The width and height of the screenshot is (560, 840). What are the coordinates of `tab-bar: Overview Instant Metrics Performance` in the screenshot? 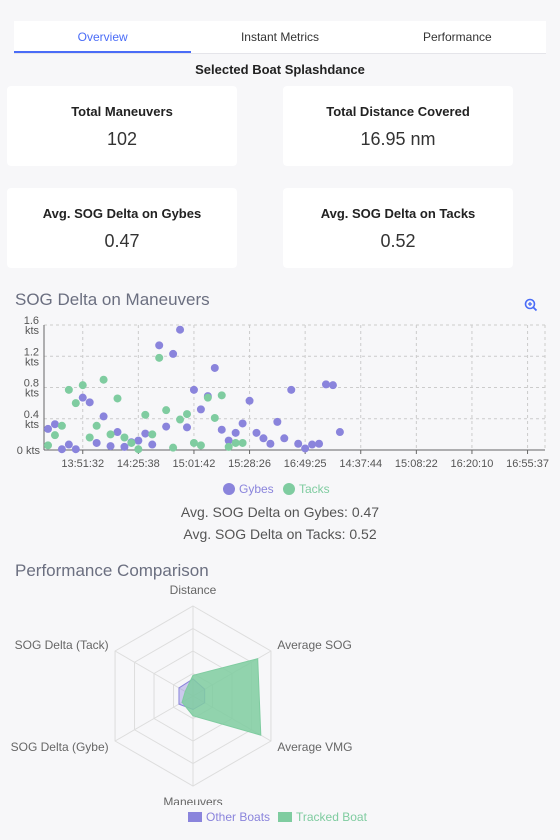 It's located at (280, 37).